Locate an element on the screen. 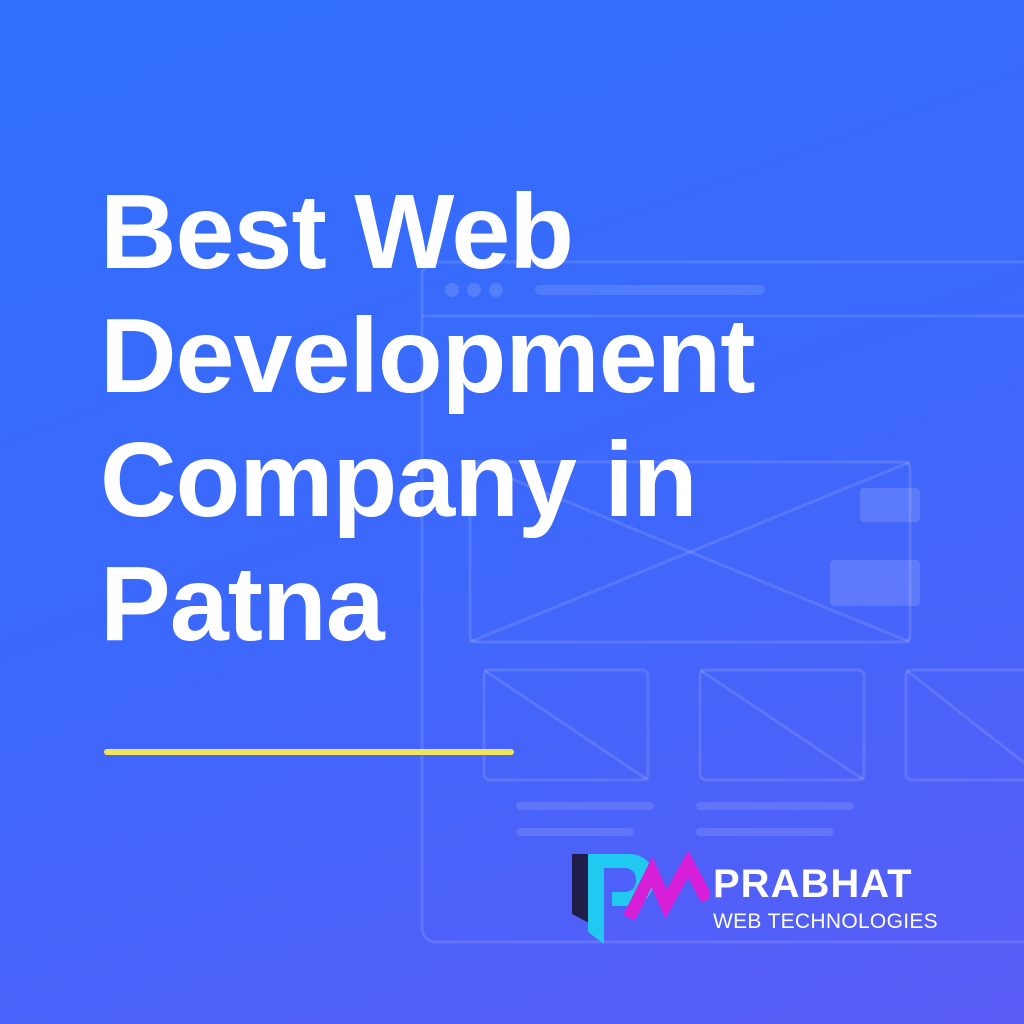 This screenshot has width=1024, height=1024. brand-name: PRABHAT is located at coordinates (813, 884).